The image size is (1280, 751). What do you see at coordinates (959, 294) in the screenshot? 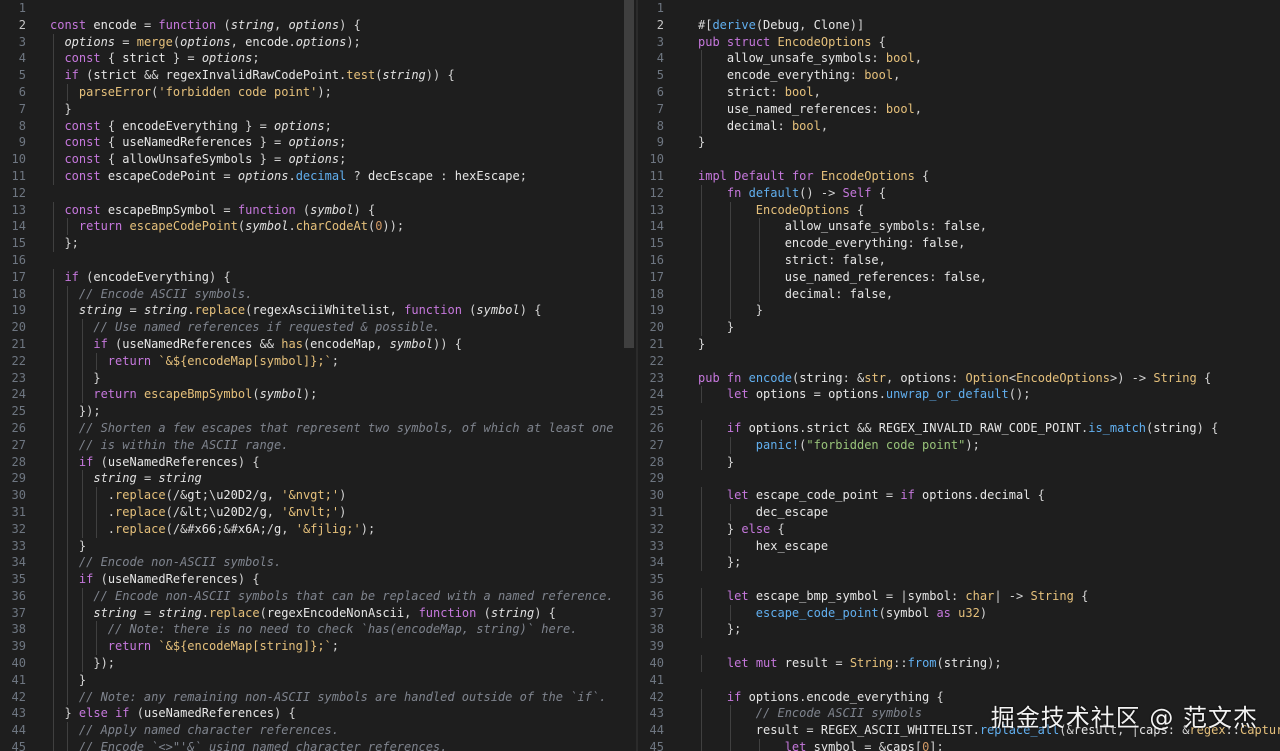
I see `code-line: 18 decimal: false,` at bounding box center [959, 294].